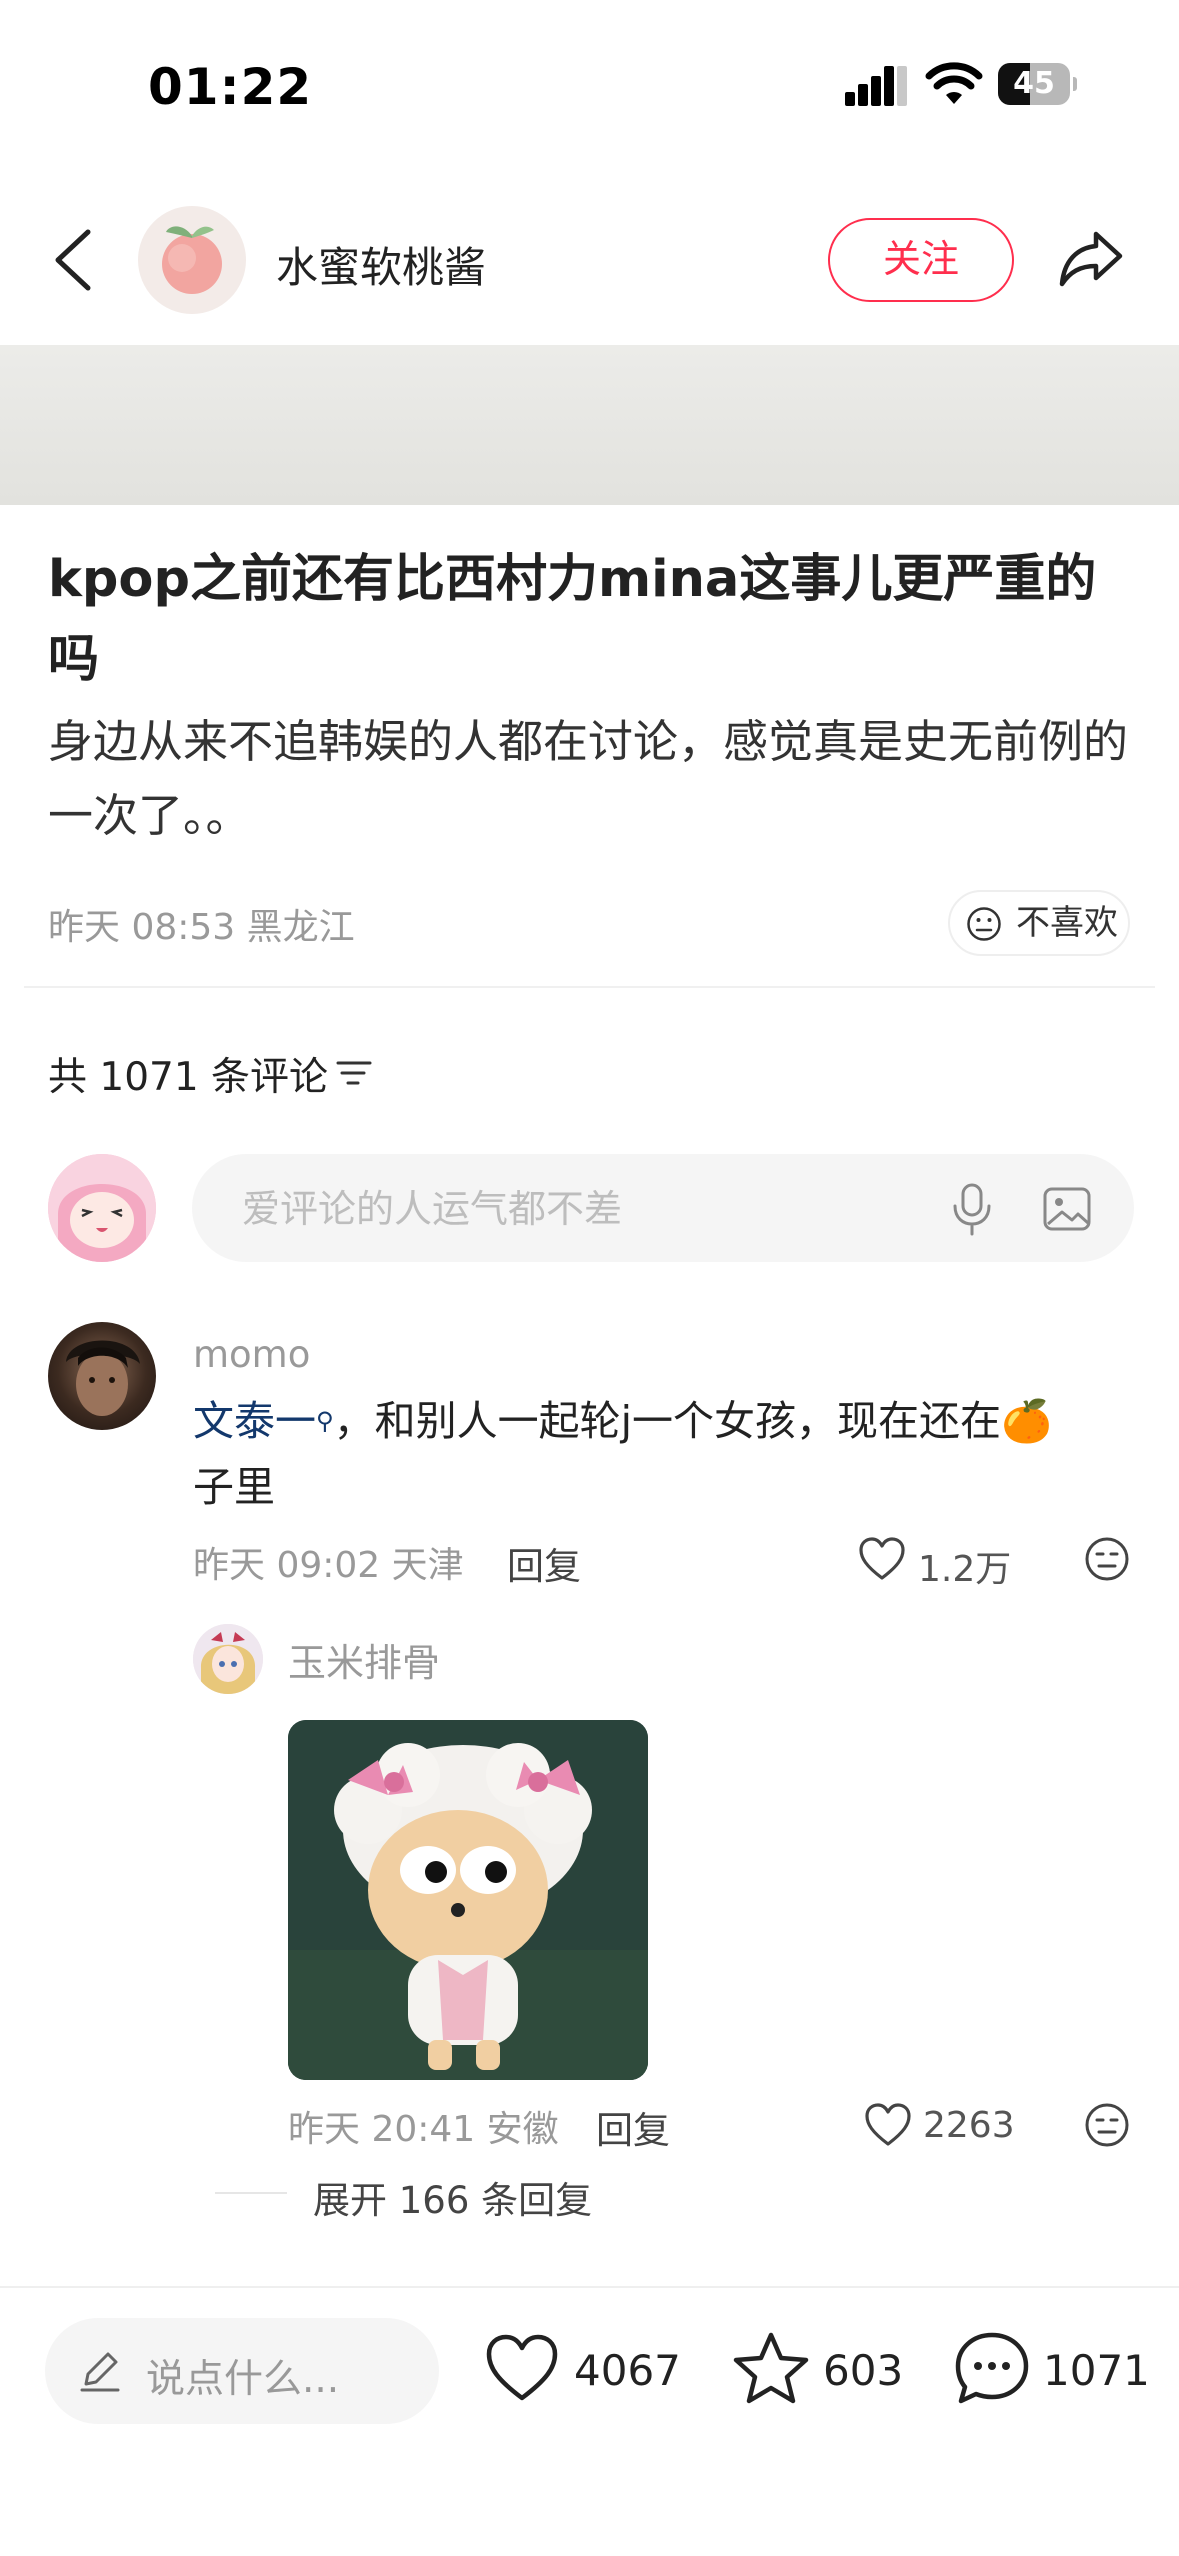 The width and height of the screenshot is (1179, 2556). What do you see at coordinates (588, 778) in the screenshot?
I see `post-body: 身边从来不追韩娱的人都在讨论，感觉真是史无前例的一次了。。` at bounding box center [588, 778].